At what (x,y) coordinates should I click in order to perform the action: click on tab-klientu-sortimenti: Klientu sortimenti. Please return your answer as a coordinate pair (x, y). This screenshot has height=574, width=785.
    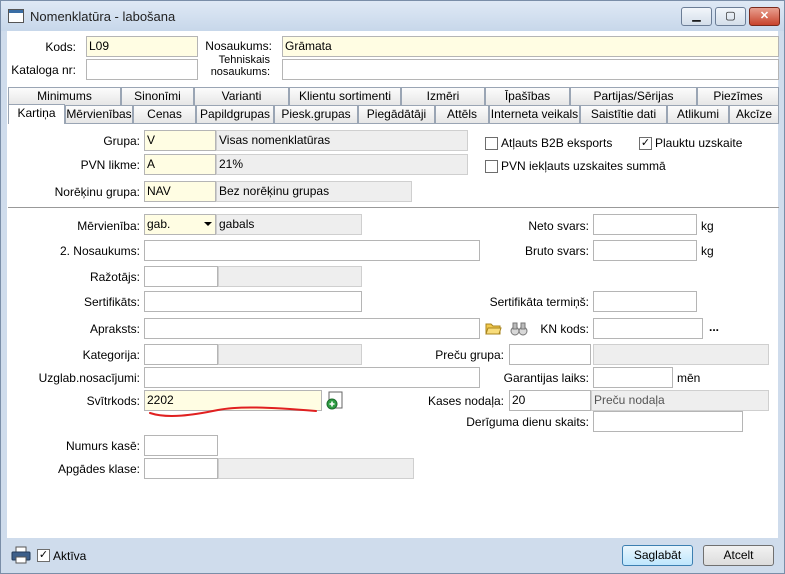
    Looking at the image, I should click on (345, 96).